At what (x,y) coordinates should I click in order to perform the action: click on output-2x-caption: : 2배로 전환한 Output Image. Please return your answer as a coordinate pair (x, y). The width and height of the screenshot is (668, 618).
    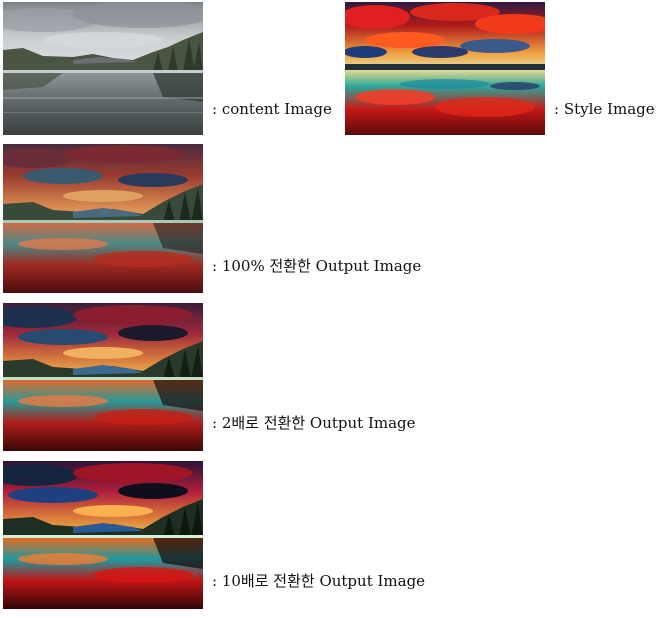
    Looking at the image, I should click on (314, 423).